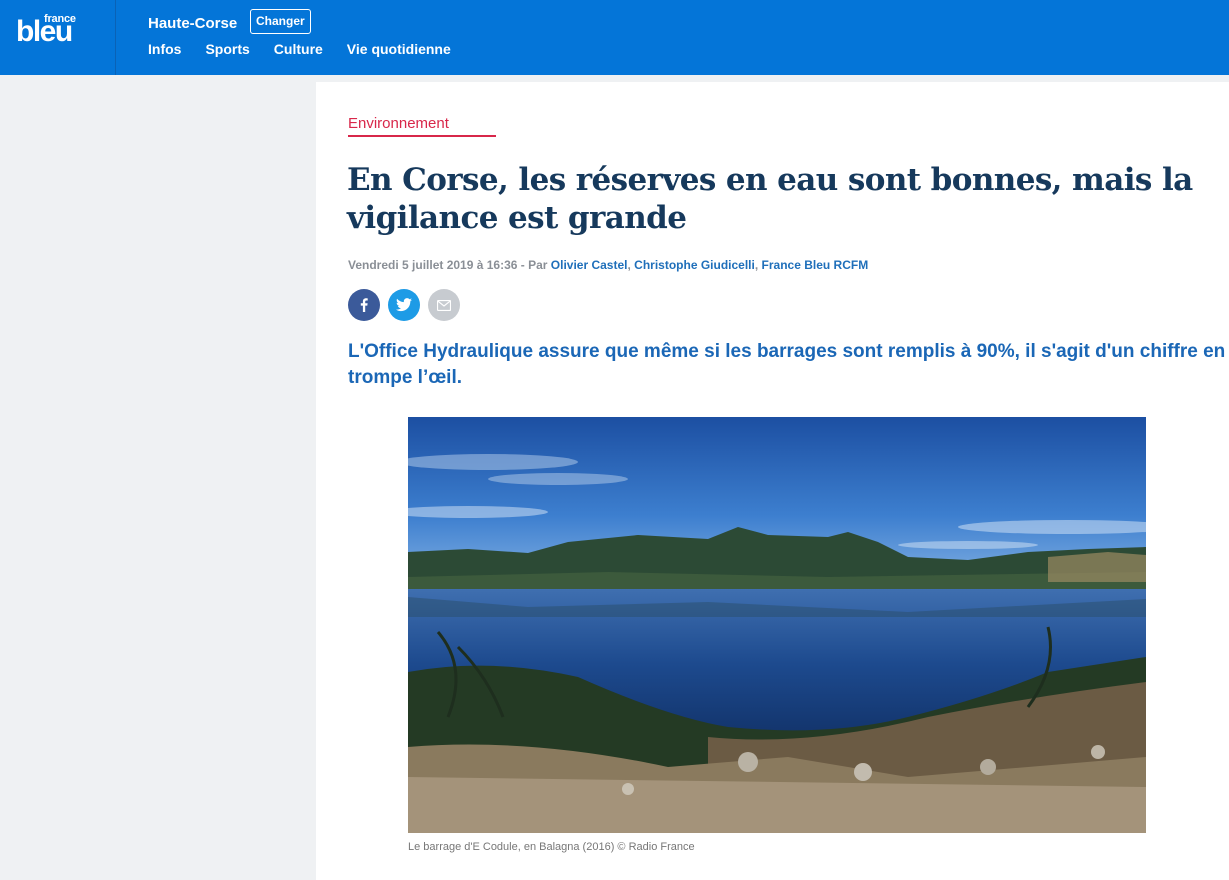 This screenshot has height=880, width=1229. I want to click on author-link-3: France Bleu RCFM, so click(815, 265).